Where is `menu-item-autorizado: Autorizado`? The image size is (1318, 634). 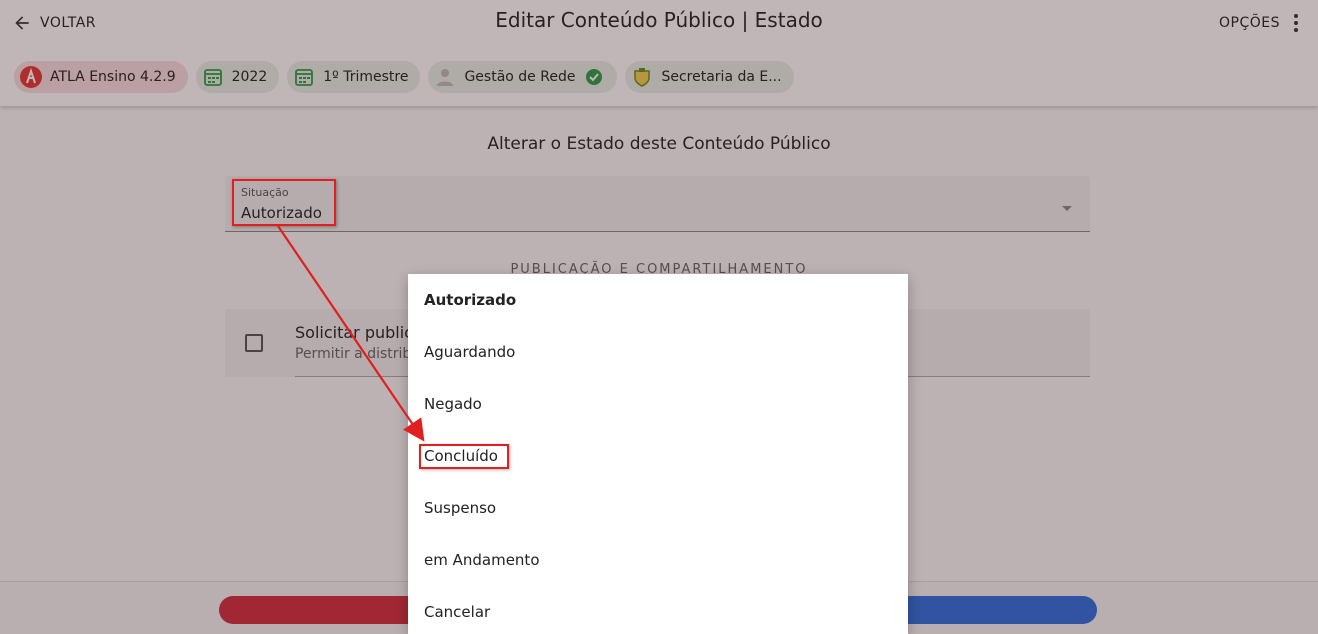 menu-item-autorizado: Autorizado is located at coordinates (470, 303).